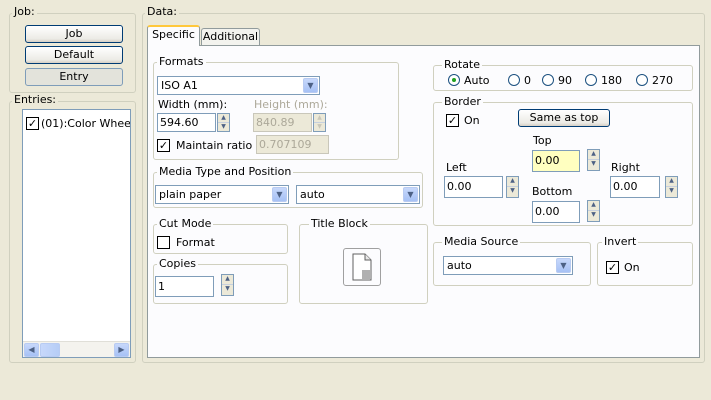 The height and width of the screenshot is (400, 711). Describe the element at coordinates (173, 35) in the screenshot. I see `tab-specific: Specific` at that location.